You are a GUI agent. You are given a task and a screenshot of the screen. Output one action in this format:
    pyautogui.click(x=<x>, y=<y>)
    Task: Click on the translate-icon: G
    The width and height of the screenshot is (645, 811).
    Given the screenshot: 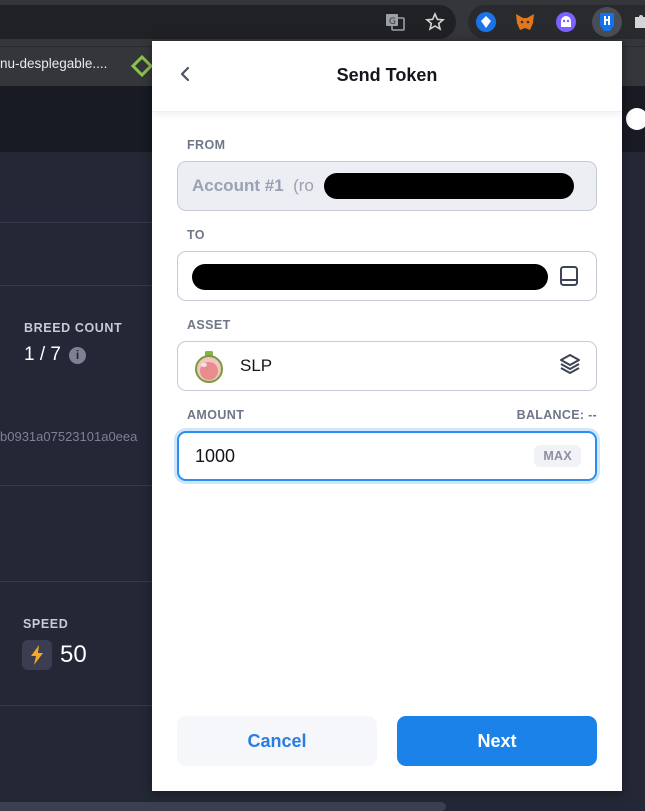 What is the action you would take?
    pyautogui.click(x=395, y=22)
    